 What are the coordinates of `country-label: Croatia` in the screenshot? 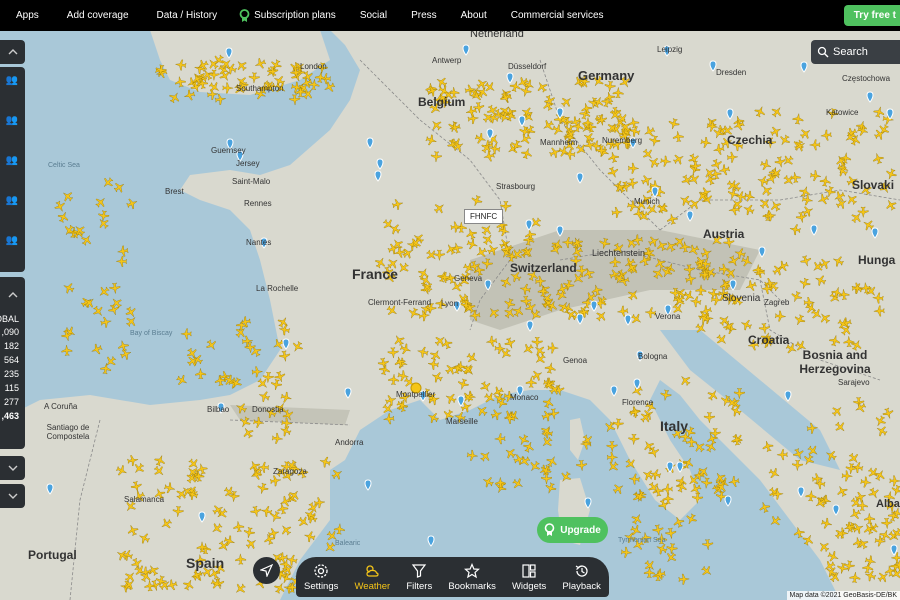 It's located at (769, 340).